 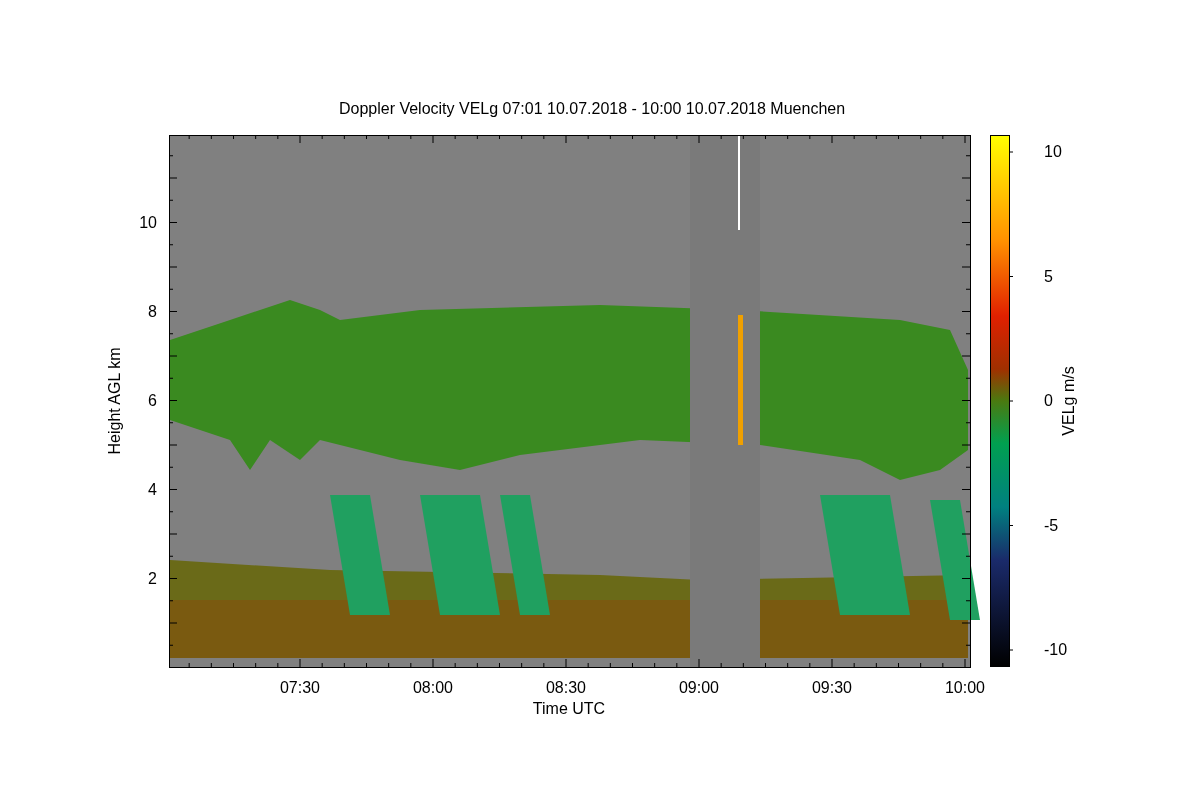 What do you see at coordinates (965, 687) in the screenshot?
I see `tick-label: 10:00` at bounding box center [965, 687].